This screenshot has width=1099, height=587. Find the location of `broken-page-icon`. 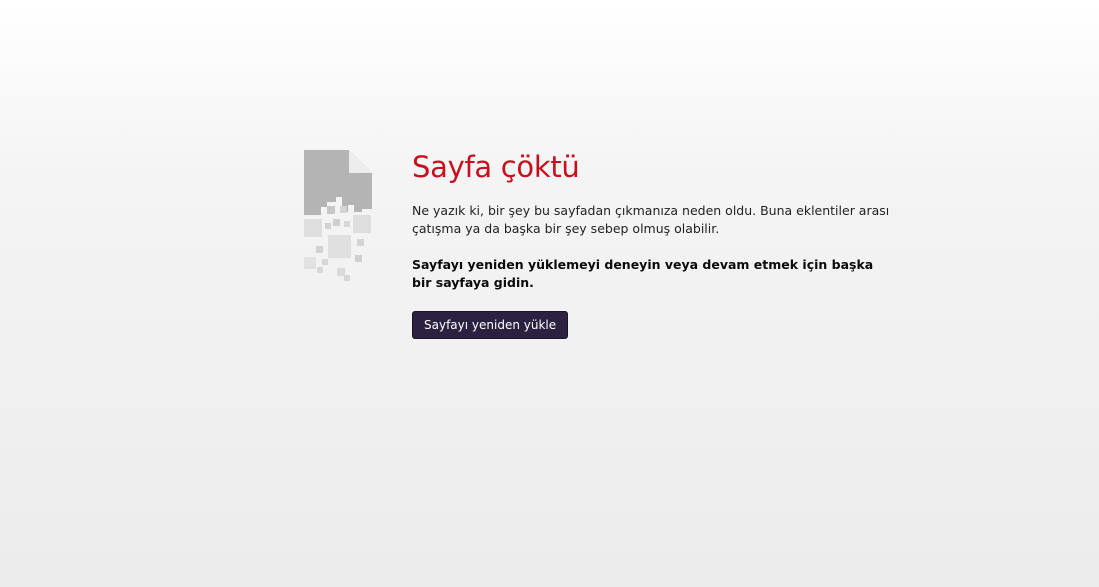

broken-page-icon is located at coordinates (338, 216).